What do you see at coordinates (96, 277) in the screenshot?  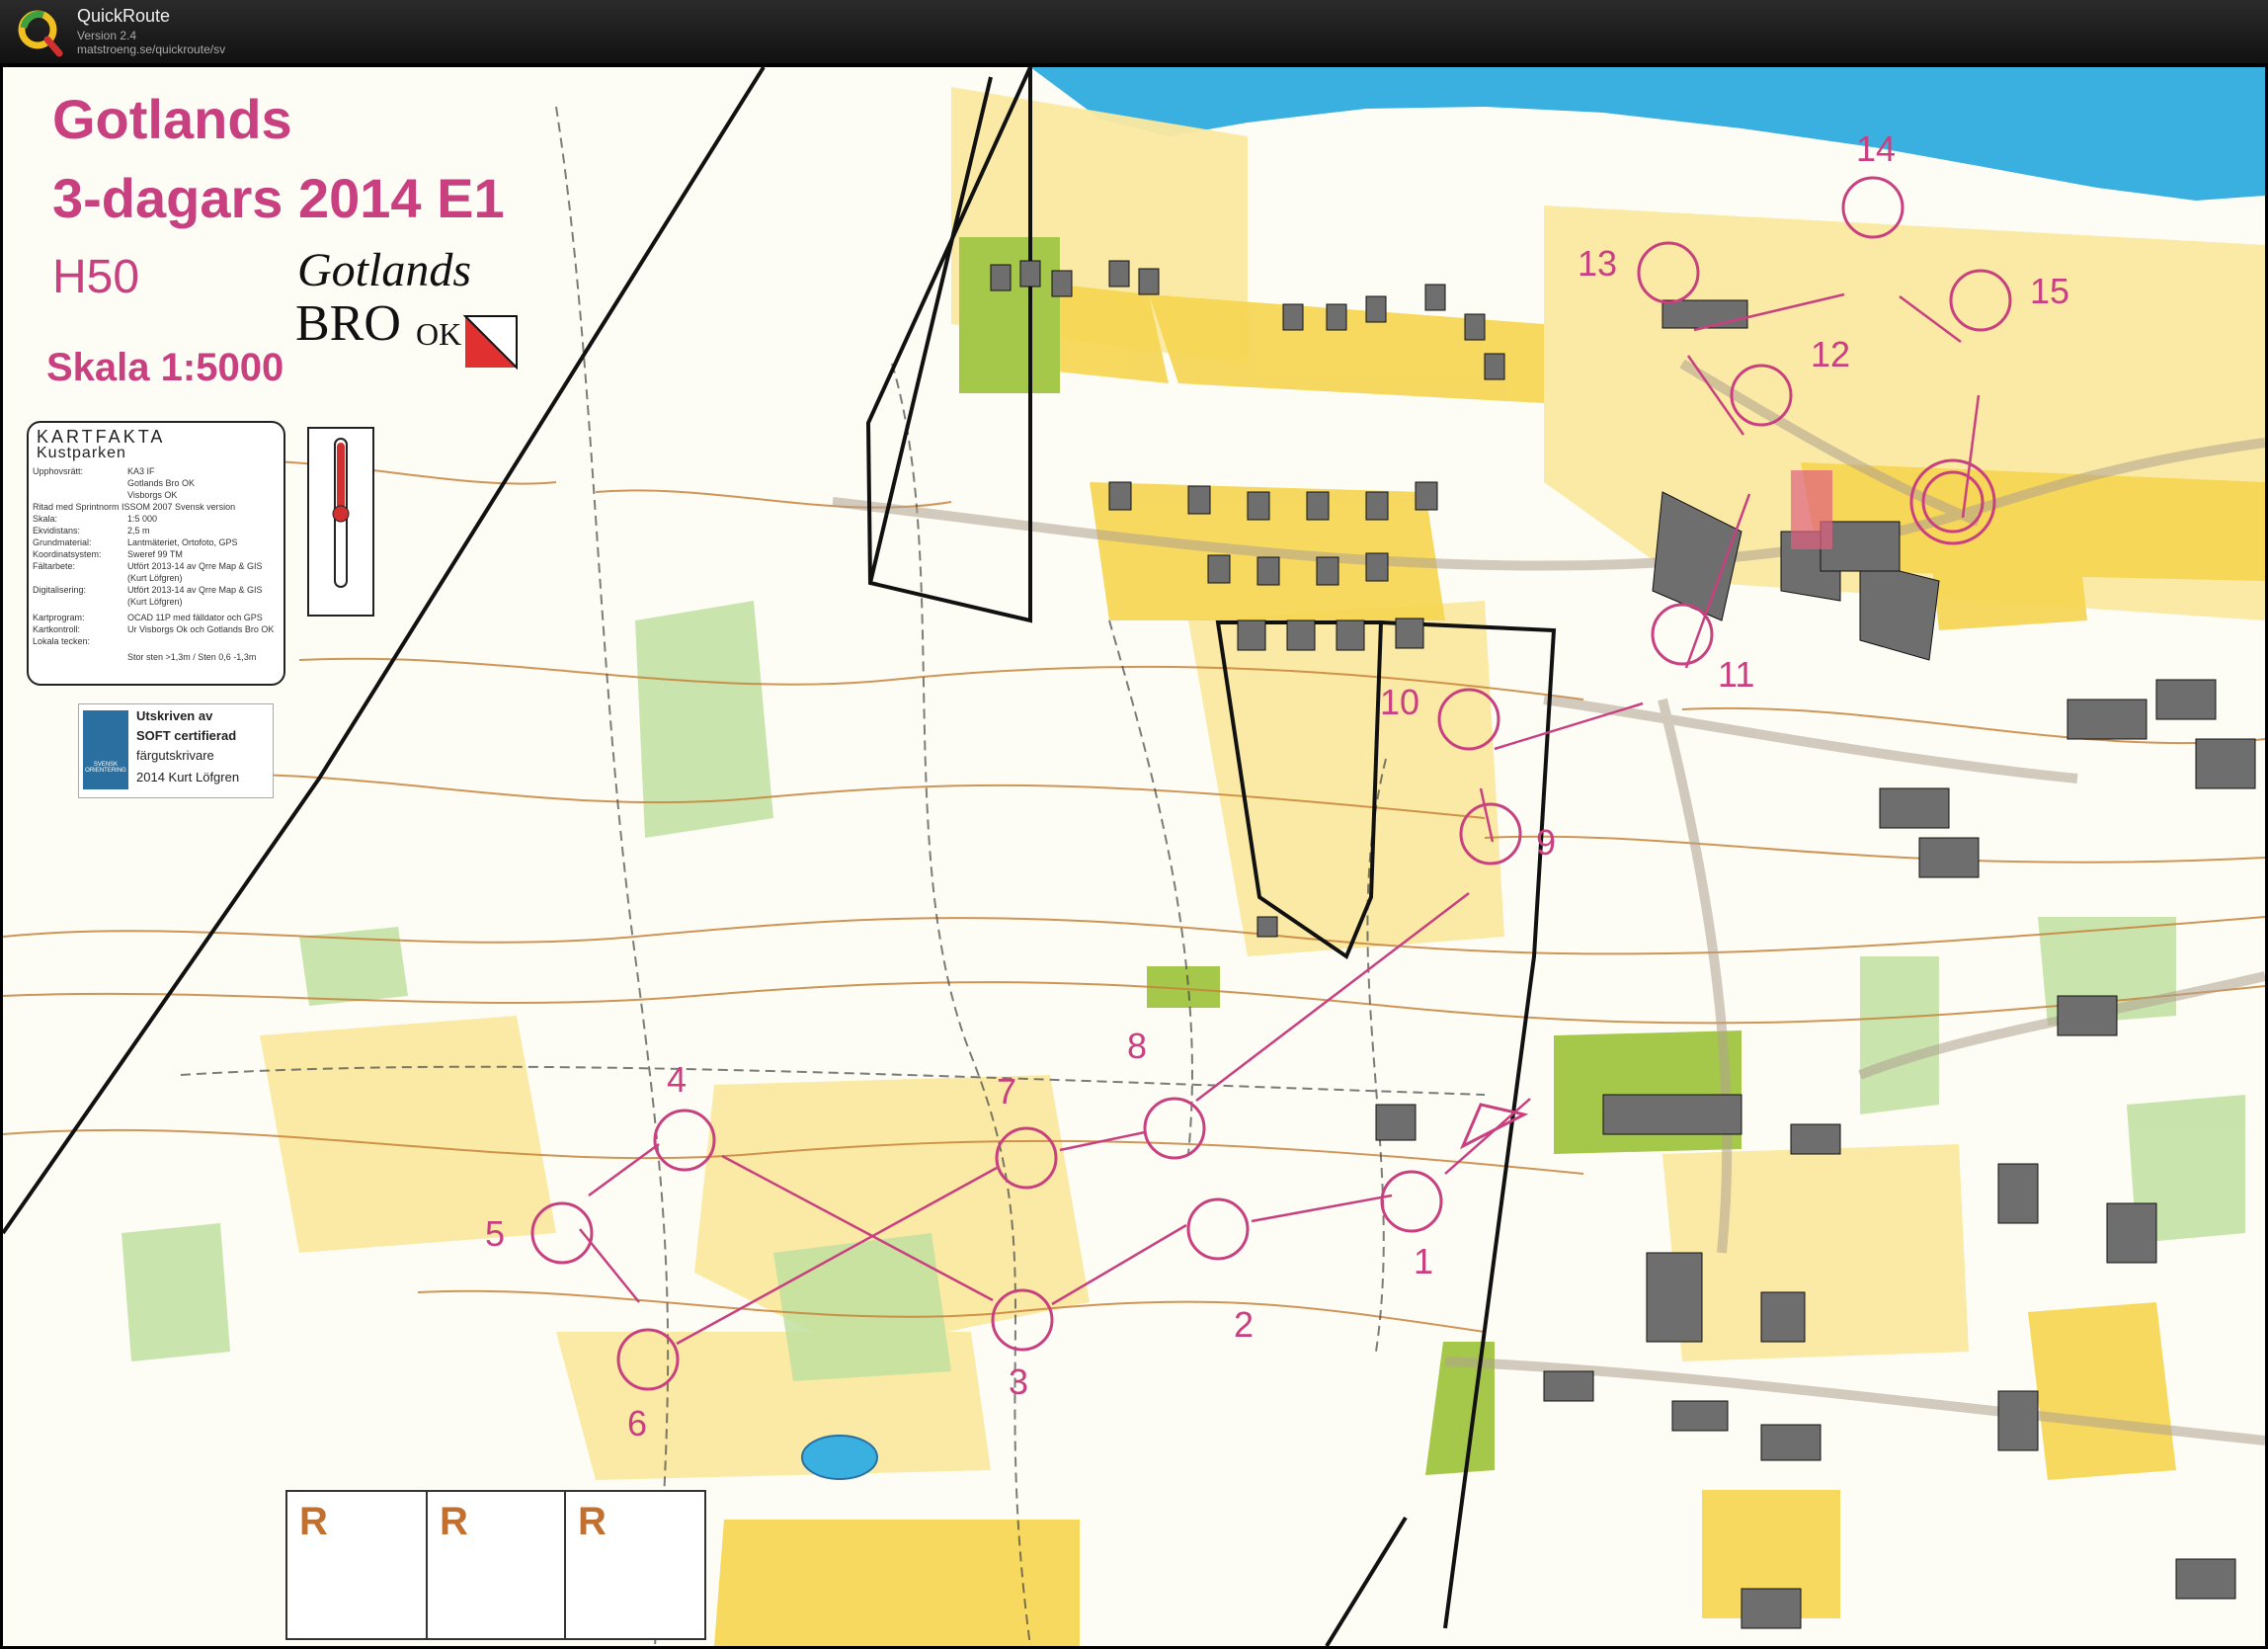 I see `course-class: H50` at bounding box center [96, 277].